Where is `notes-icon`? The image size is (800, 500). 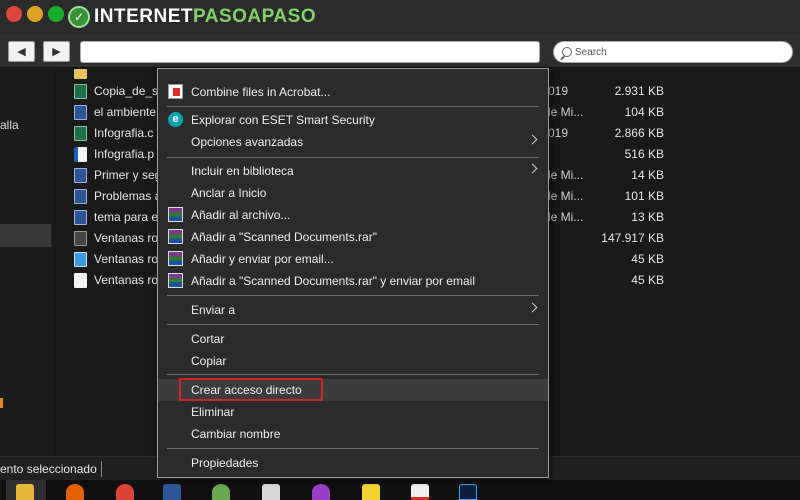 notes-icon is located at coordinates (371, 492).